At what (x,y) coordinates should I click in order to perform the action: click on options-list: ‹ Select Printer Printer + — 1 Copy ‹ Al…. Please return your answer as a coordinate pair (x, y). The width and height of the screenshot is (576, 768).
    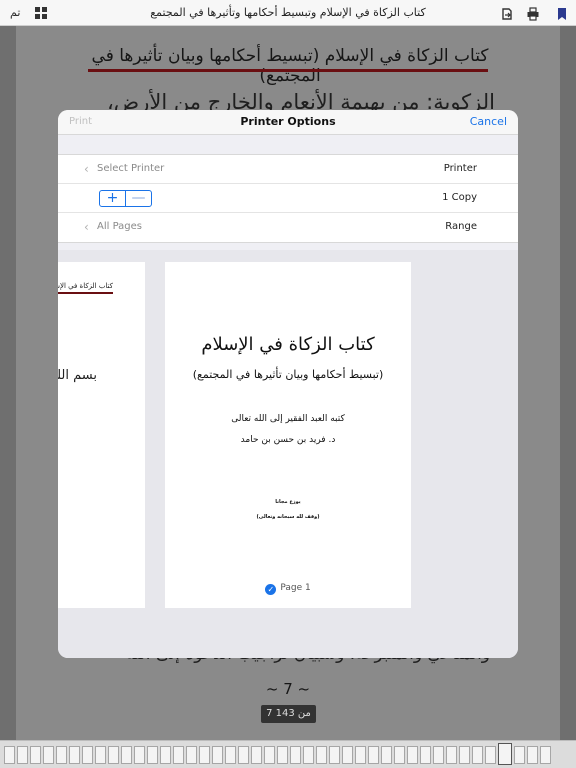
    Looking at the image, I should click on (288, 198).